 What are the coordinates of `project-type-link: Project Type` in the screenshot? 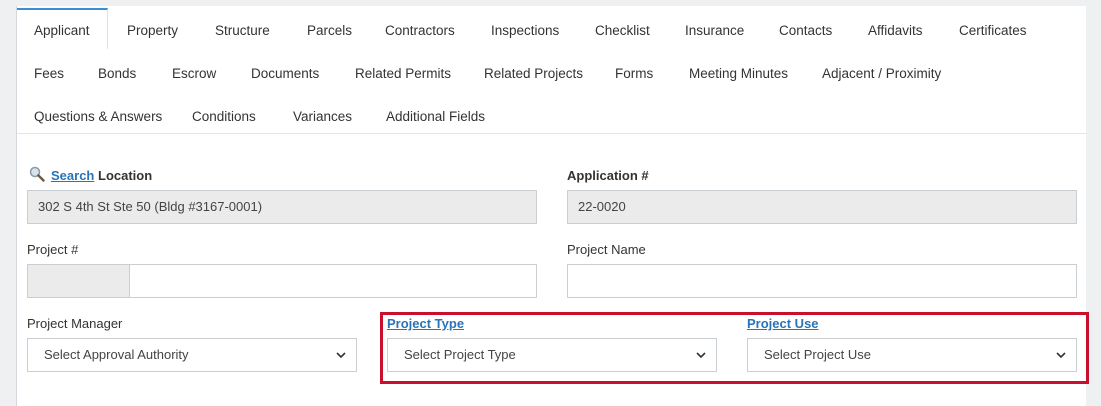 It's located at (425, 323).